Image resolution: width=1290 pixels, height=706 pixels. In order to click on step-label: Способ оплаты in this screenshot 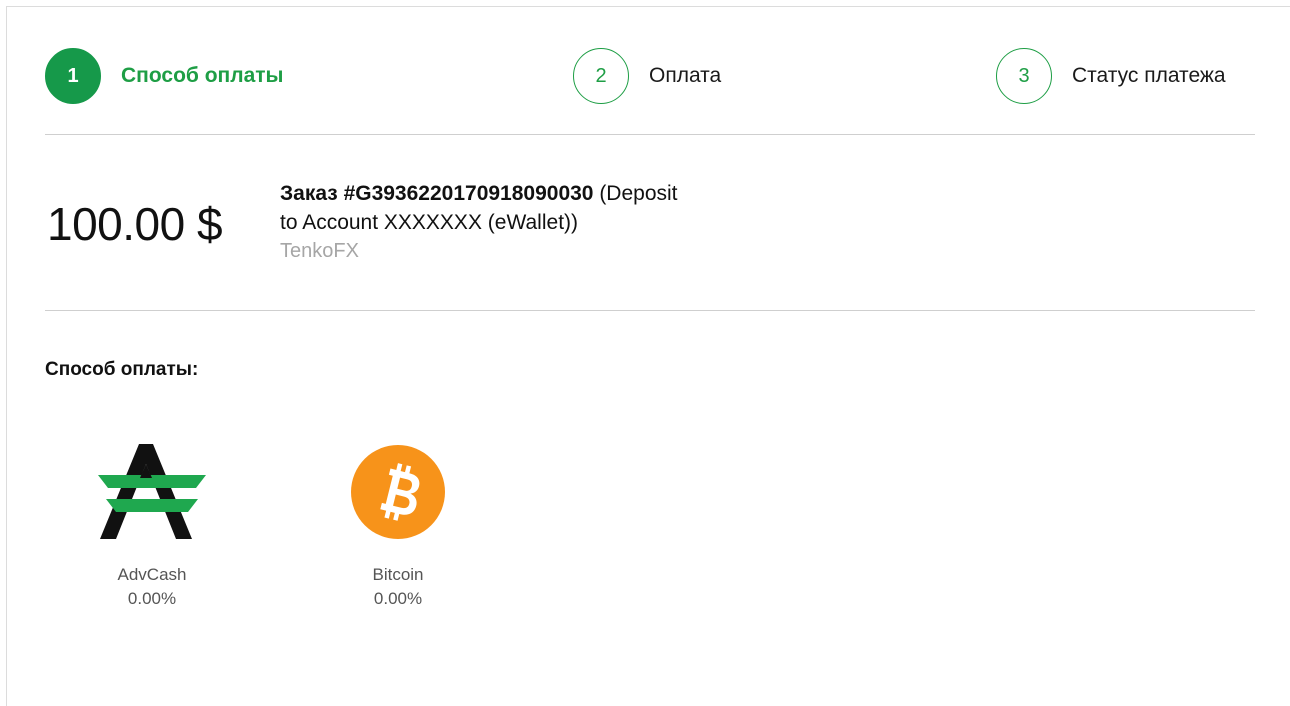, I will do `click(202, 75)`.